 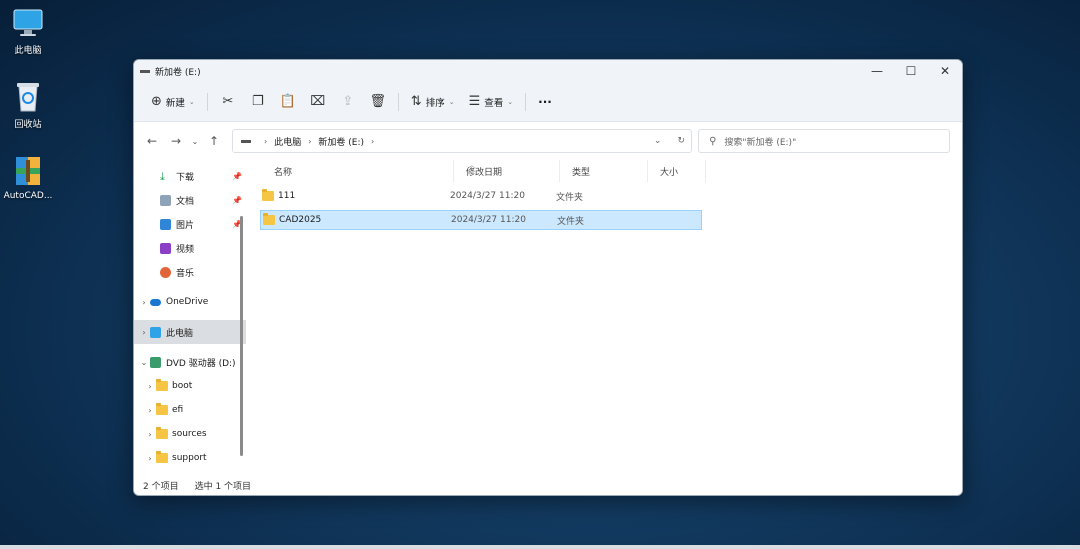 I want to click on document-icon, so click(x=165, y=200).